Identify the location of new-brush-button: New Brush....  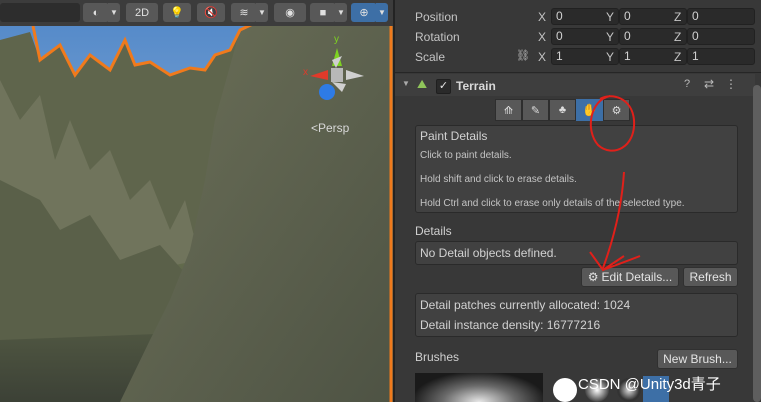
(697, 359).